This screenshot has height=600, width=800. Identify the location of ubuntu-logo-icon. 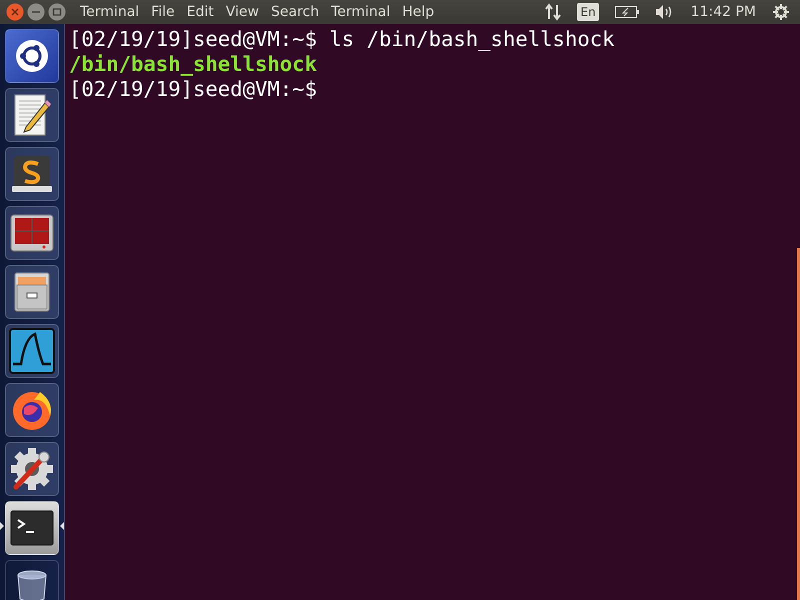
(32, 56).